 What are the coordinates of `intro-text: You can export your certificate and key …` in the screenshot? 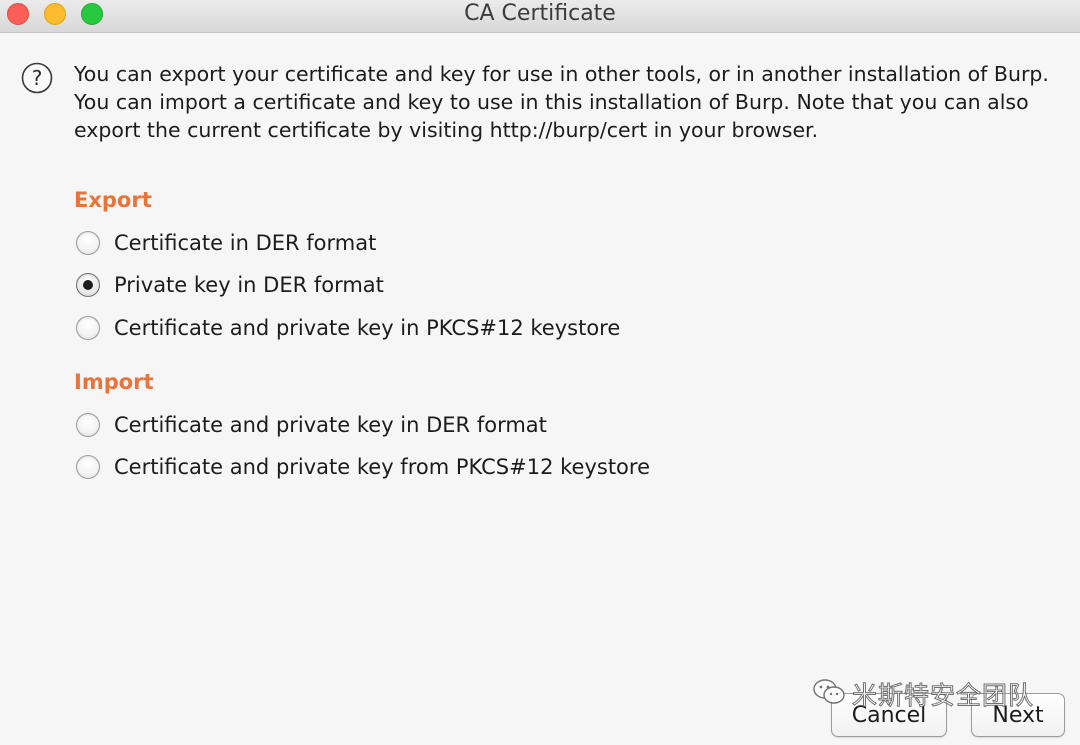 It's located at (561, 102).